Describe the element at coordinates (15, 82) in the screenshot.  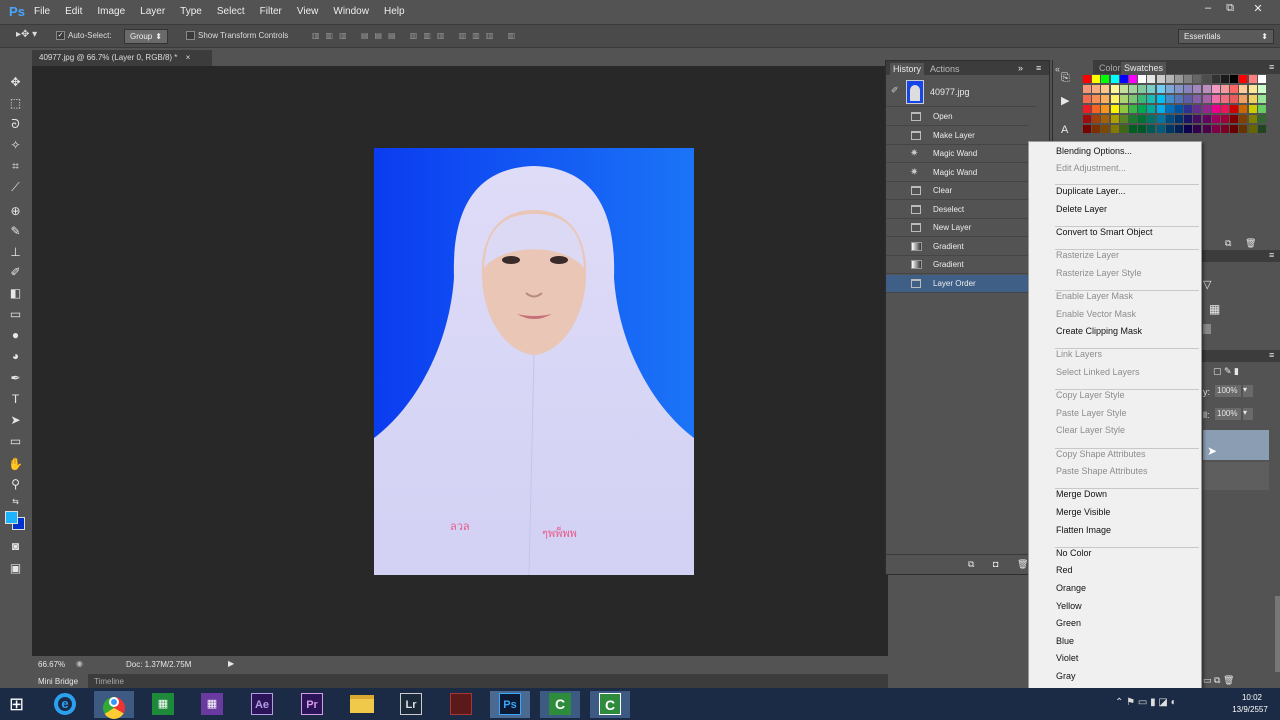
I see `move-tool-icon: ✥` at that location.